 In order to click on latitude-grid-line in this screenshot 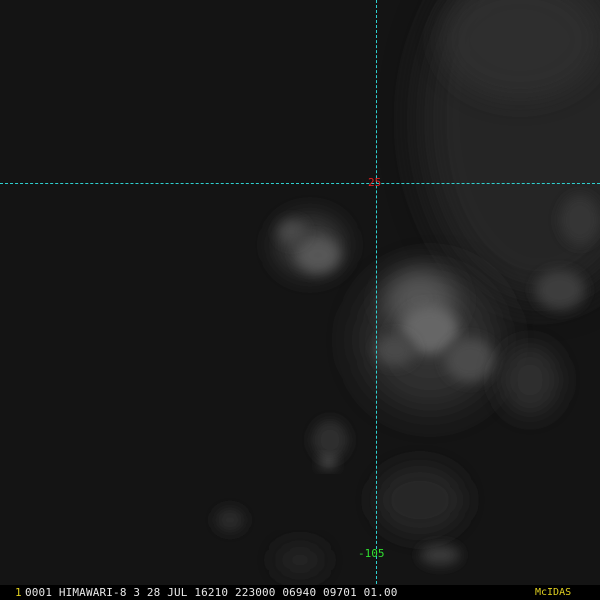, I will do `click(300, 183)`.